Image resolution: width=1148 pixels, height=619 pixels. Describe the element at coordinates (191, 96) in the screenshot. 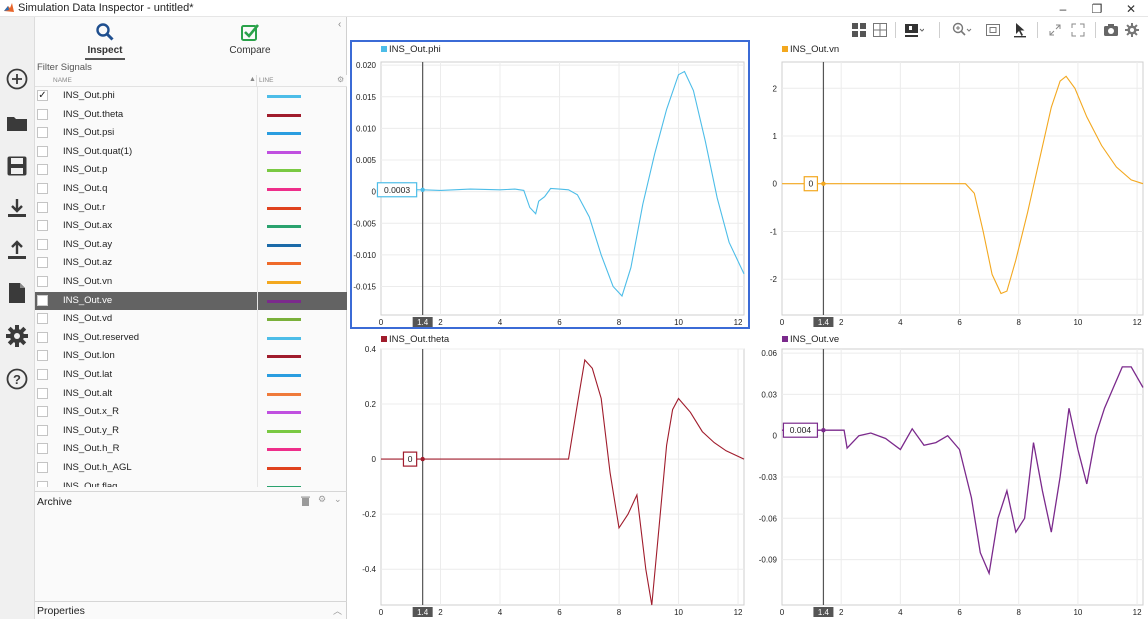

I see `signal-row: ✓ INS_Out.phi` at that location.